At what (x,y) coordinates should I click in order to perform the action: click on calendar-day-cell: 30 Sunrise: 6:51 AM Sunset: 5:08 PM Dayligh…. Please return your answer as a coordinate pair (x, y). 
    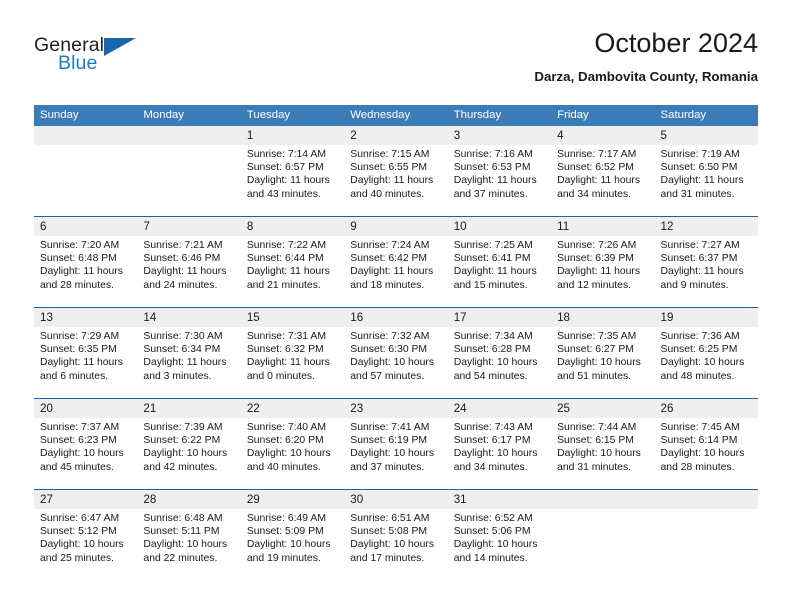
    Looking at the image, I should click on (396, 534).